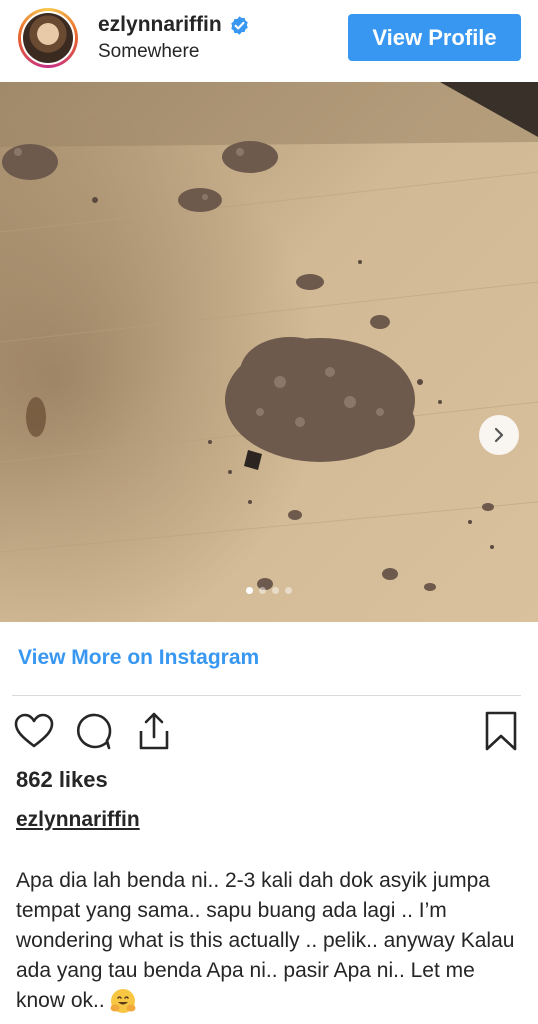 Image resolution: width=538 pixels, height=1024 pixels. What do you see at coordinates (239, 25) in the screenshot?
I see `verified-badge-icon` at bounding box center [239, 25].